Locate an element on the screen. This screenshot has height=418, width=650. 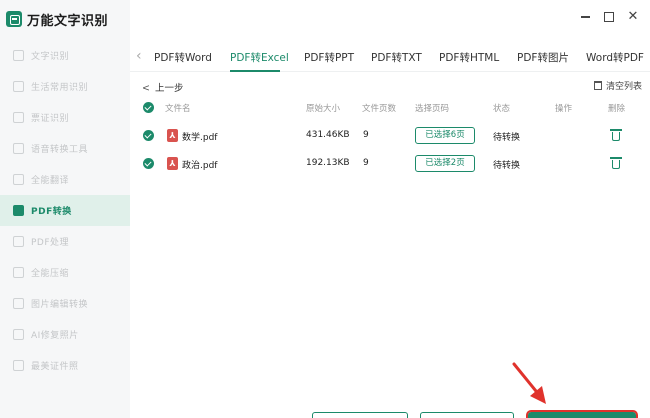
sidebar-item-pdf-convert: PDF转换 is located at coordinates (65, 210).